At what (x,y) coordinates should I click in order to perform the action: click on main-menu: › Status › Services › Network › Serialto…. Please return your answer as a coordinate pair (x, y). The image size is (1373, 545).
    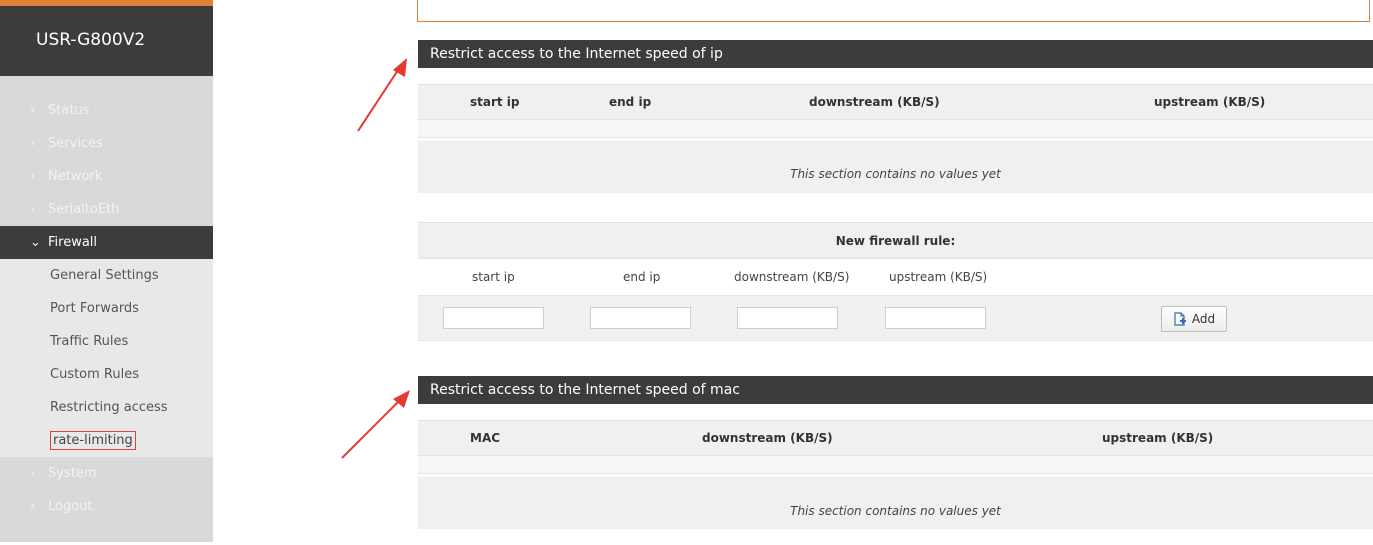
    Looking at the image, I should click on (106, 308).